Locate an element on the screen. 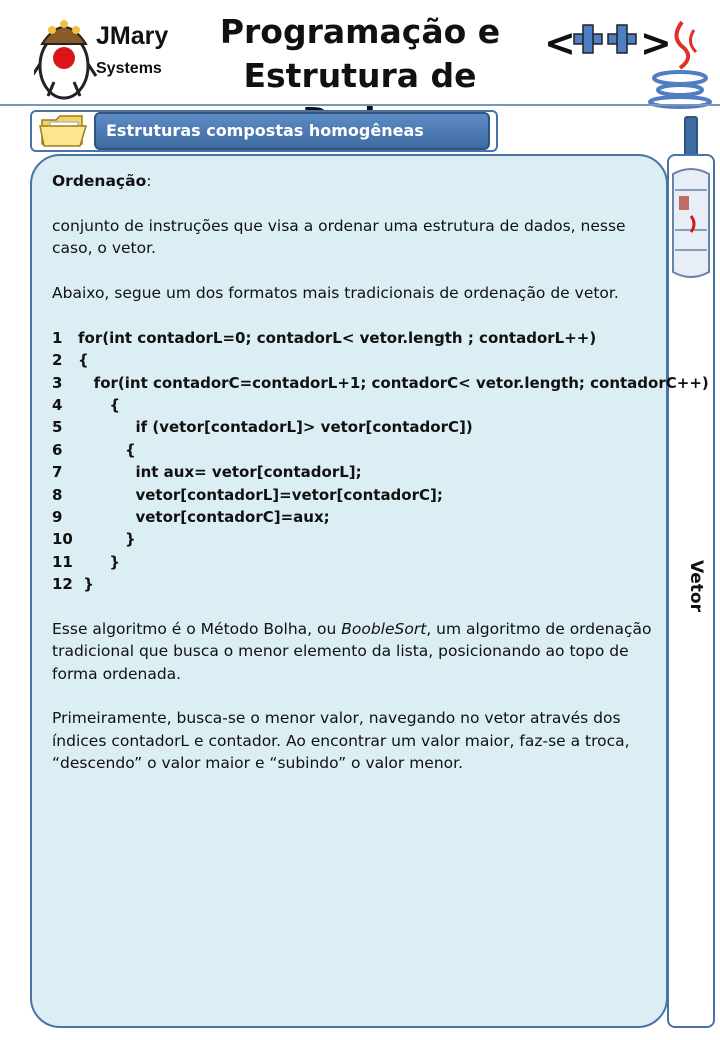 The image size is (720, 1040). line-number: 12 is located at coordinates (62, 584).